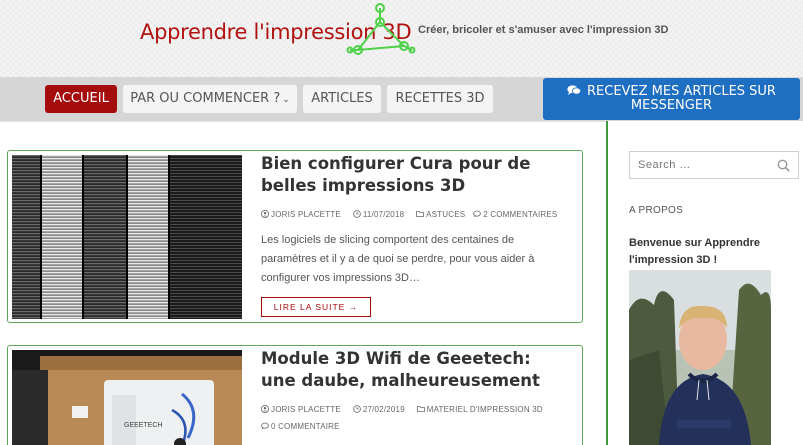  I want to click on chevron-down-icon: ⌄, so click(286, 100).